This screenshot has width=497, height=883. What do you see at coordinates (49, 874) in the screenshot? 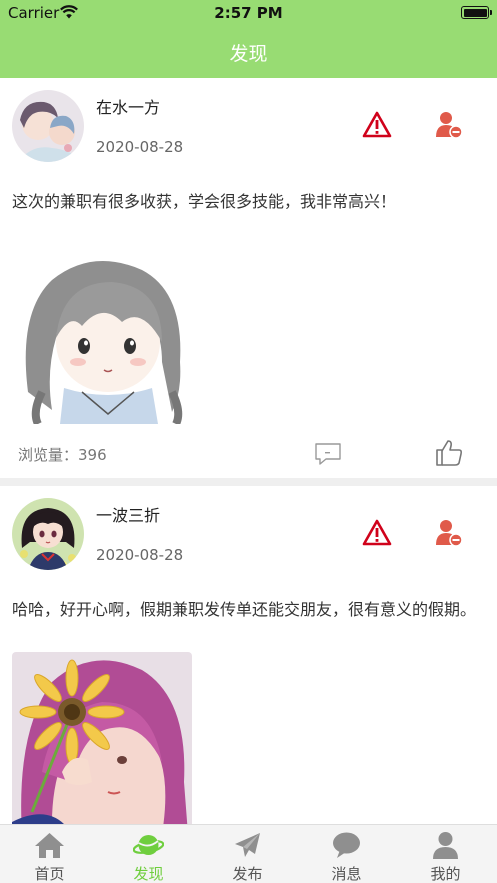
I see `tab-label: 首页` at bounding box center [49, 874].